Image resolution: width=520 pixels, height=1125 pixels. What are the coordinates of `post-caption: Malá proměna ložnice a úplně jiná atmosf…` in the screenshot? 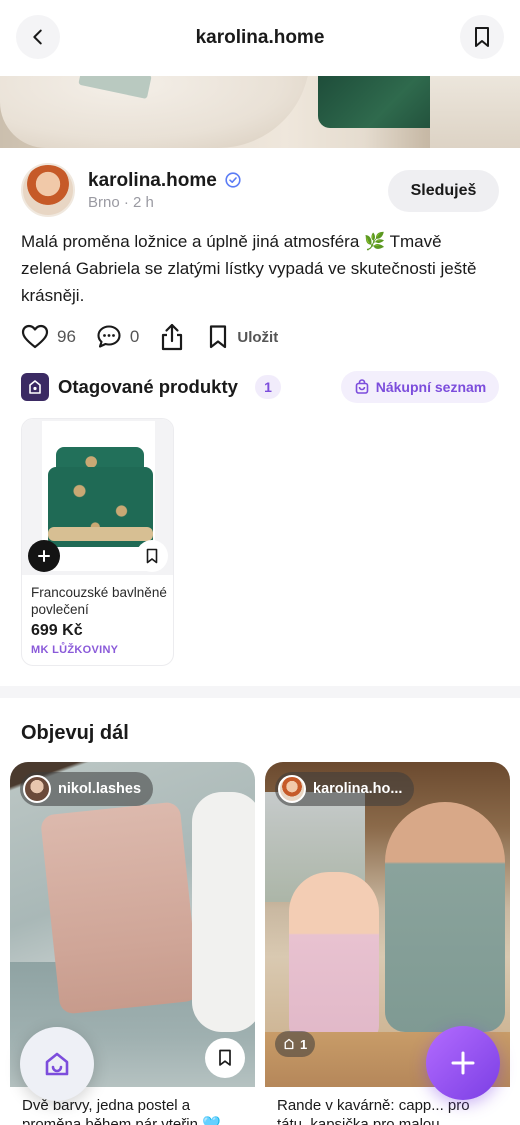 It's located at (249, 268).